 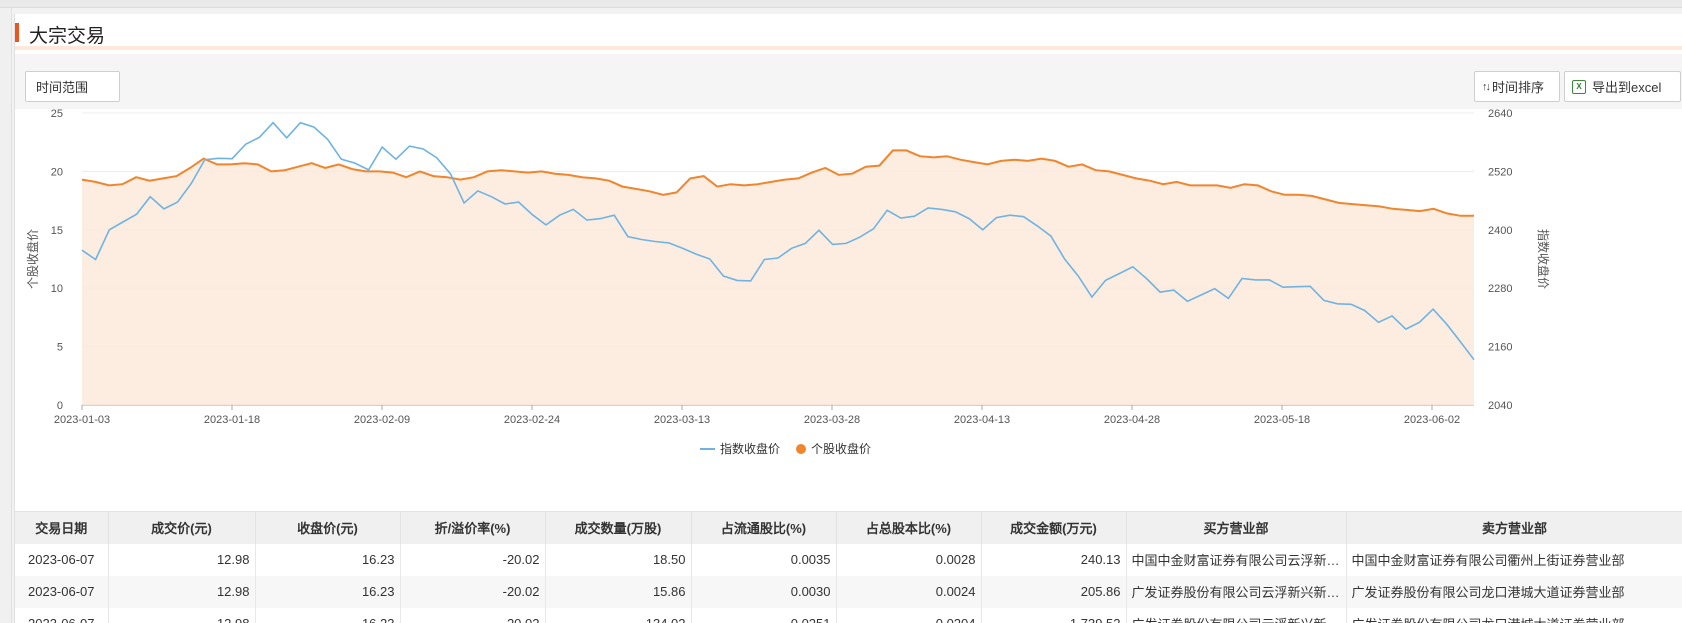 I want to click on right-tick-label: 2520, so click(x=1500, y=172).